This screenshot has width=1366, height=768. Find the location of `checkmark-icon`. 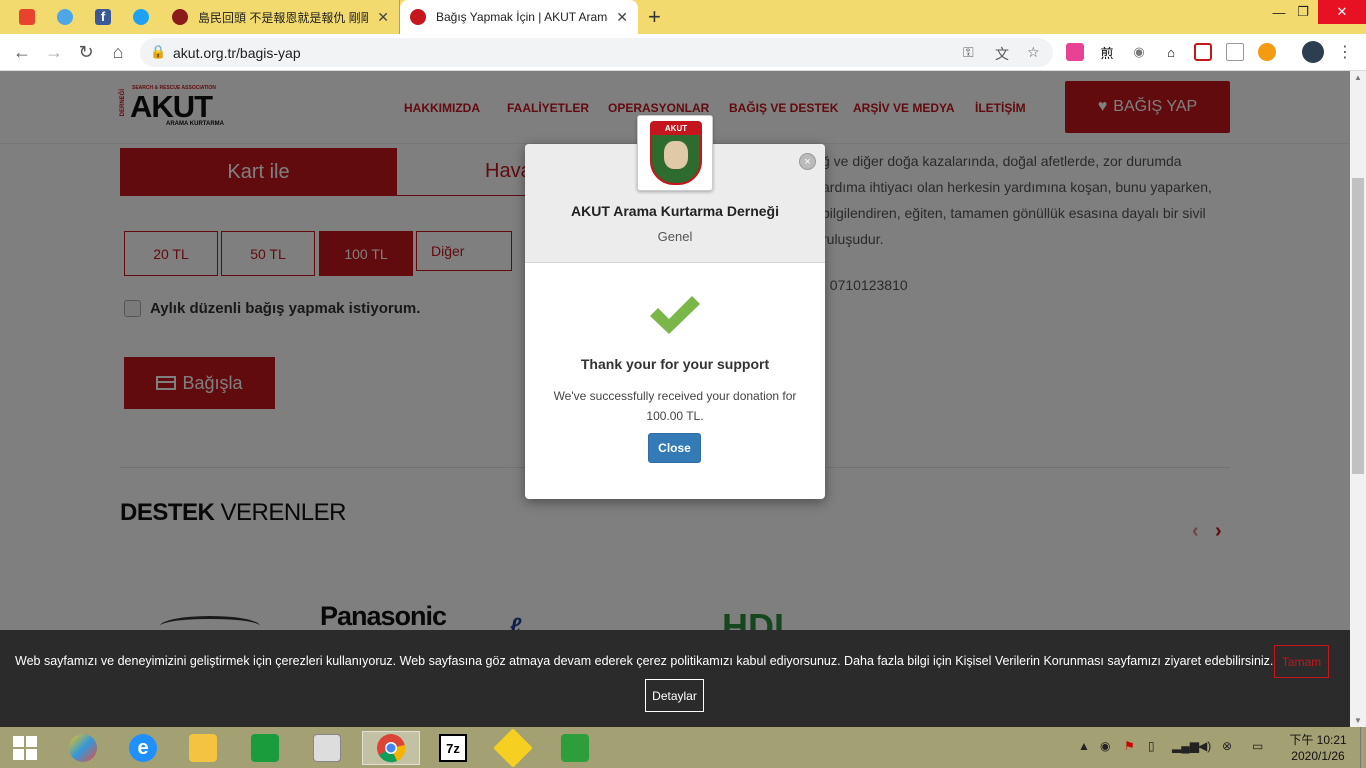

checkmark-icon is located at coordinates (675, 315).